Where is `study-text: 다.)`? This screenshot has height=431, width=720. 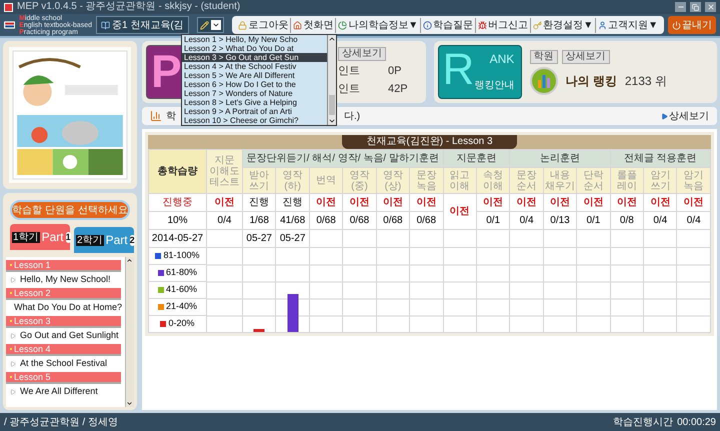
study-text: 다.) is located at coordinates (352, 117).